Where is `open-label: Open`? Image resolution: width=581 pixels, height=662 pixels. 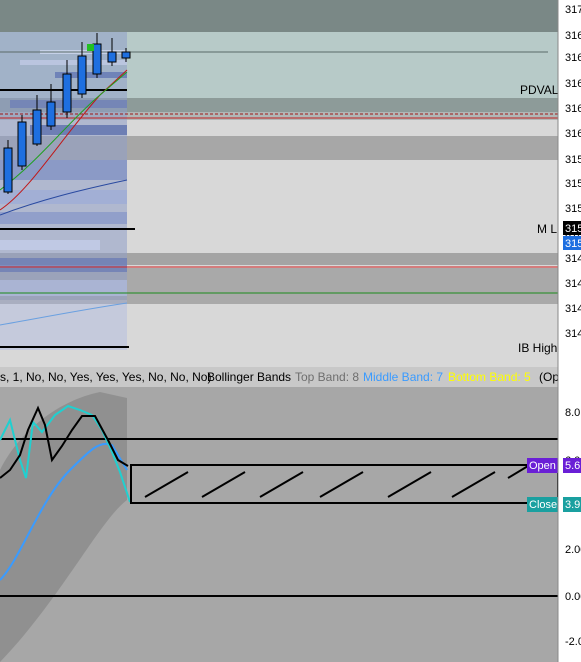
open-label: Open is located at coordinates (542, 466).